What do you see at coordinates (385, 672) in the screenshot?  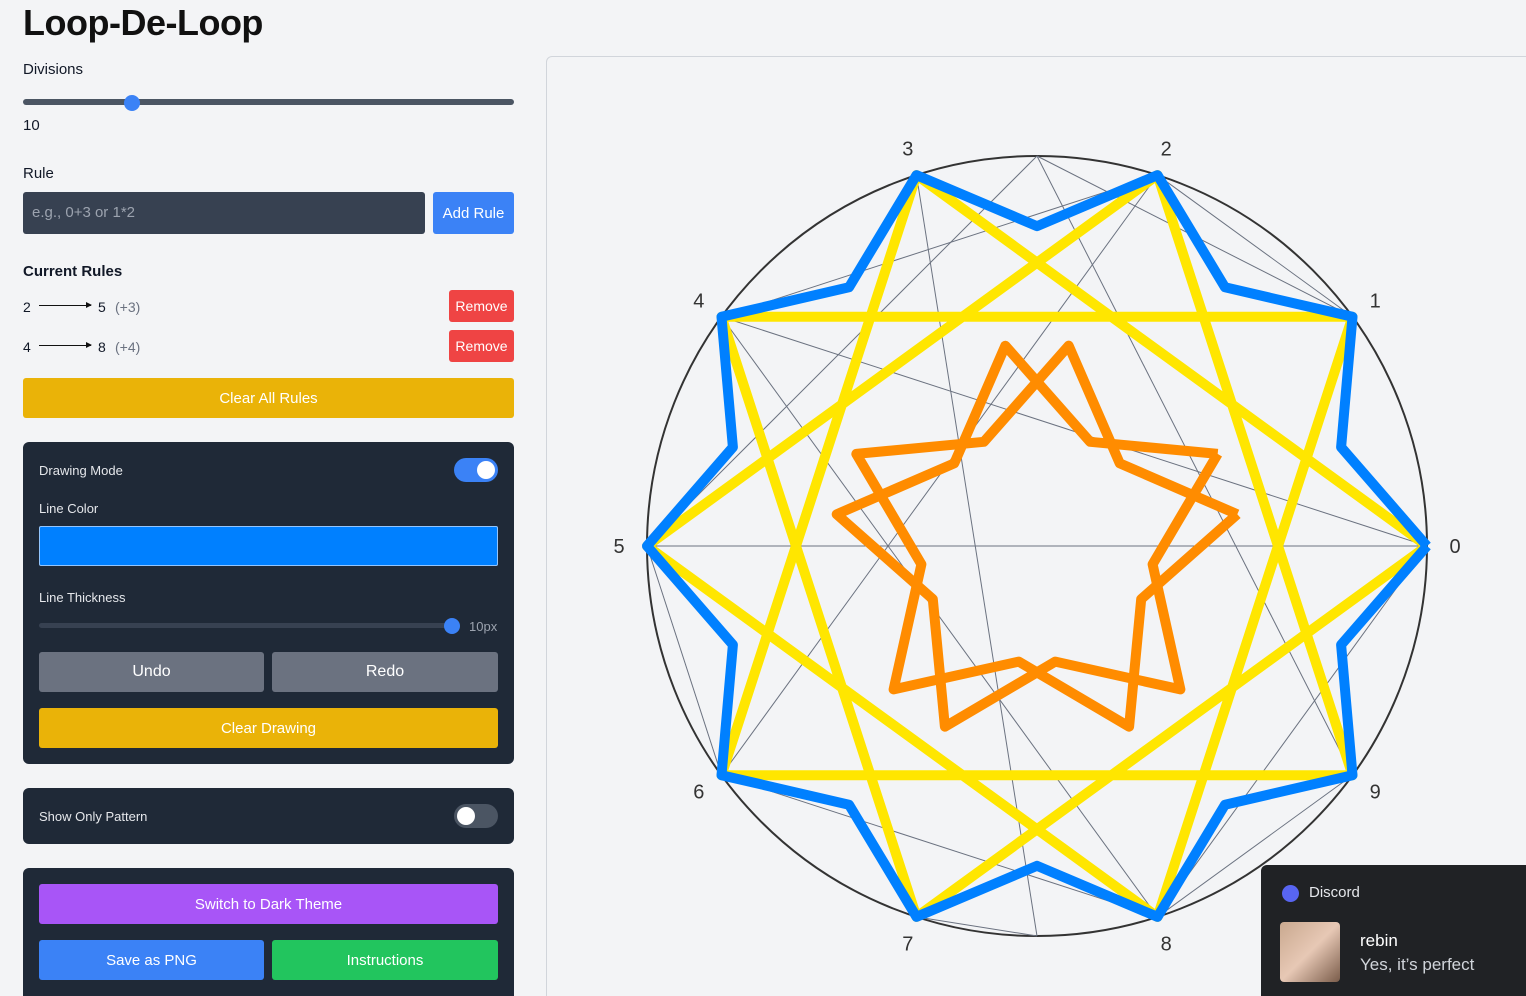 I see `redo-button: Redo` at bounding box center [385, 672].